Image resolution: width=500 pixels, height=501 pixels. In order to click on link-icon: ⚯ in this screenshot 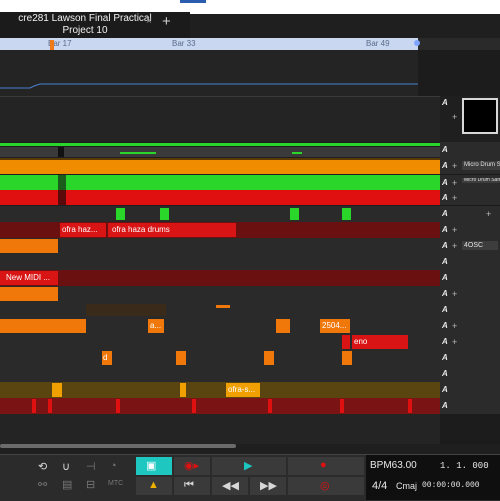, I will do `click(42, 484)`.